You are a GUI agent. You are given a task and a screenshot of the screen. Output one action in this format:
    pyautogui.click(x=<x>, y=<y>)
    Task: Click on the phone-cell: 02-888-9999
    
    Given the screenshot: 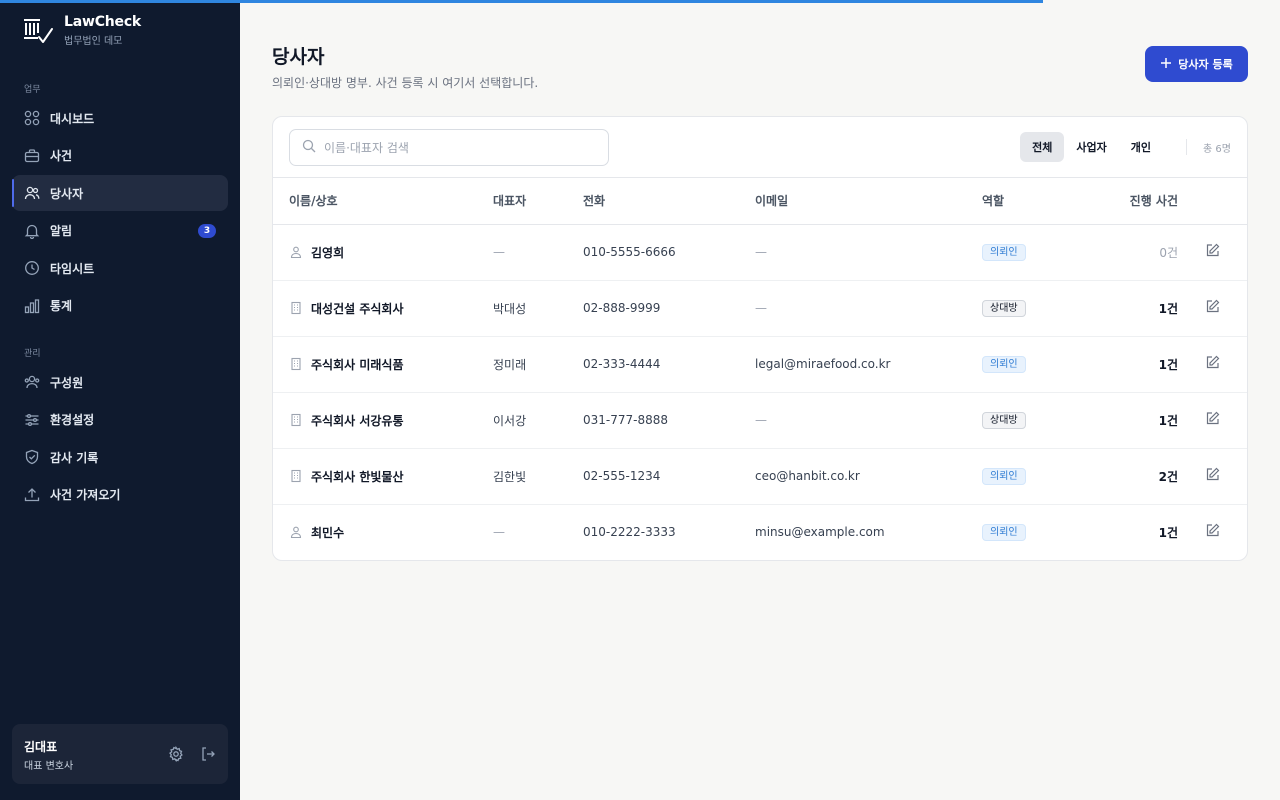 What is the action you would take?
    pyautogui.click(x=669, y=308)
    